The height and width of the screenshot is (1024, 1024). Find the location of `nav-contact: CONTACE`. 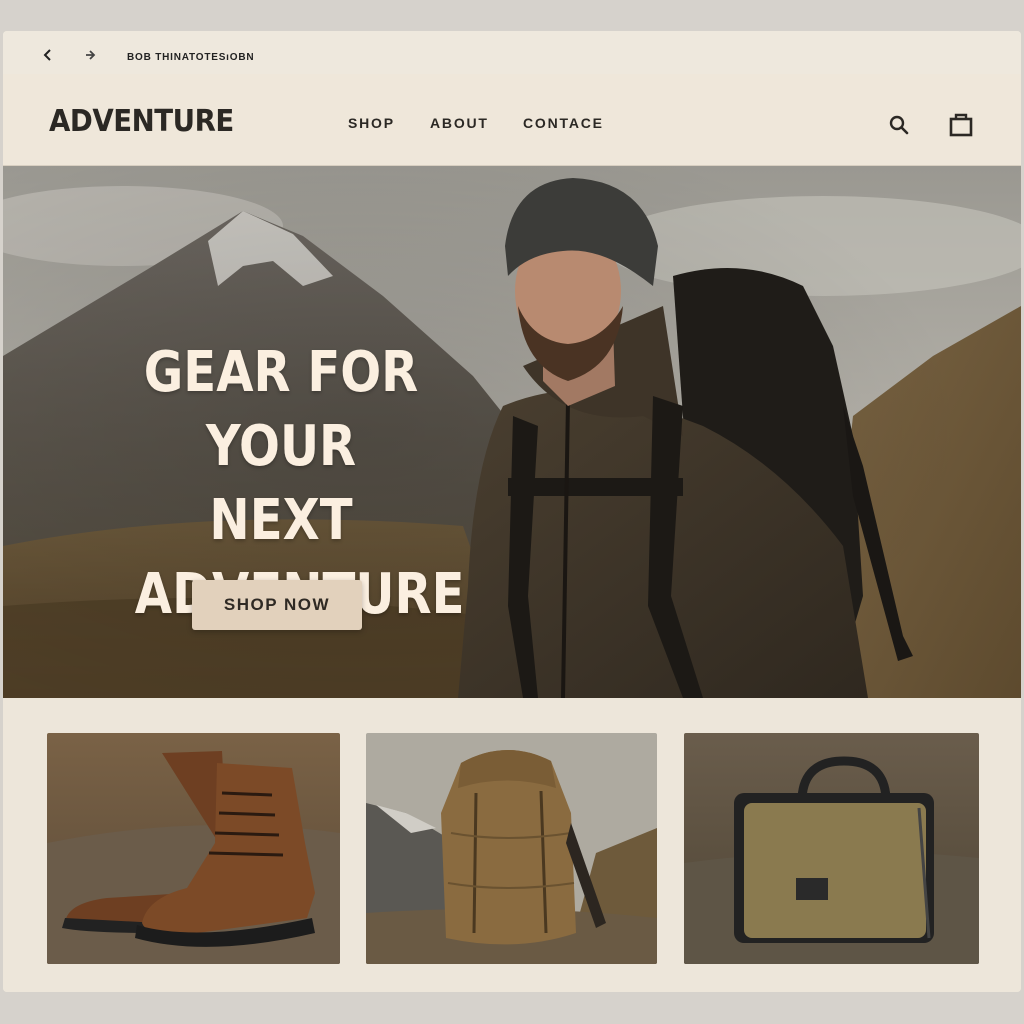

nav-contact: CONTACE is located at coordinates (563, 123).